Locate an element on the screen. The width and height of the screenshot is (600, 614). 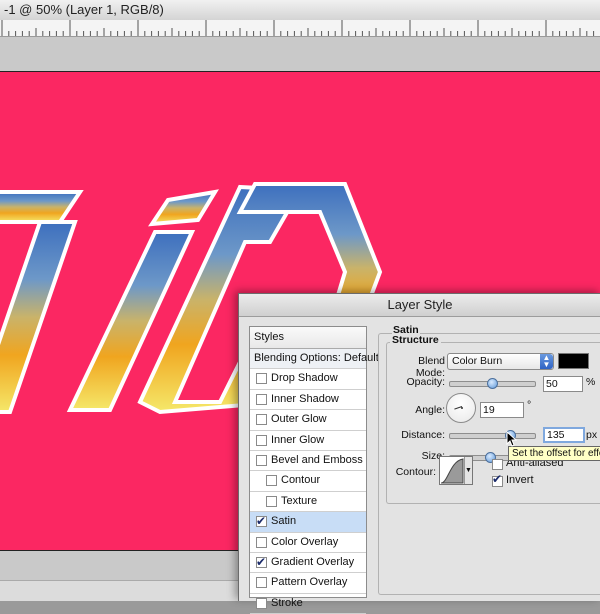
style-item-outer-glow: Outer Glow is located at coordinates (308, 420).